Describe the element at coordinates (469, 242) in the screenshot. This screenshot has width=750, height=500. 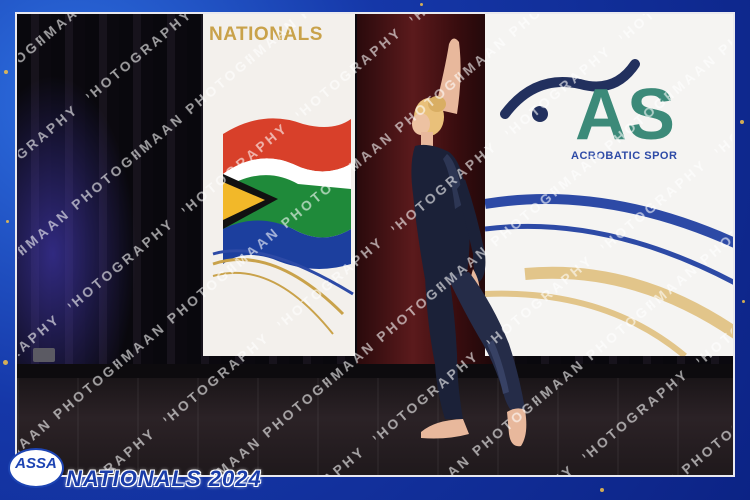
I see `gymnast-figure` at that location.